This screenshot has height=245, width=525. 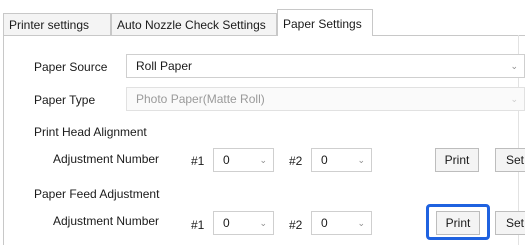 I want to click on tab-label: Auto Nozzle Check Settings, so click(x=191, y=25).